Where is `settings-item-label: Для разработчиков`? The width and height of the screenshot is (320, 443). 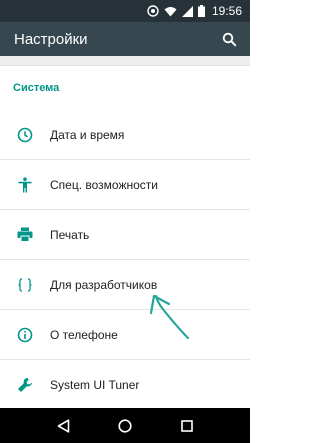
settings-item-label: Для разработчиков is located at coordinates (104, 284).